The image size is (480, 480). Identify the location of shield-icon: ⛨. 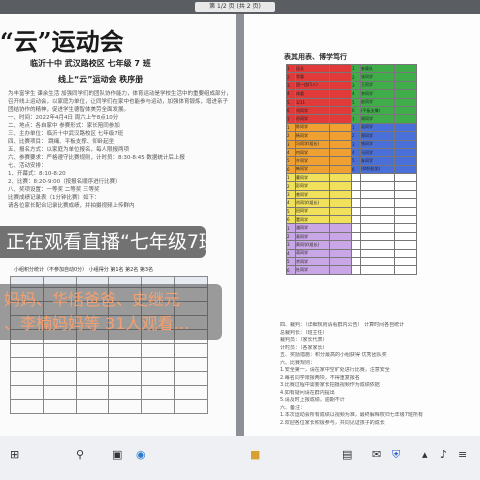
(396, 455).